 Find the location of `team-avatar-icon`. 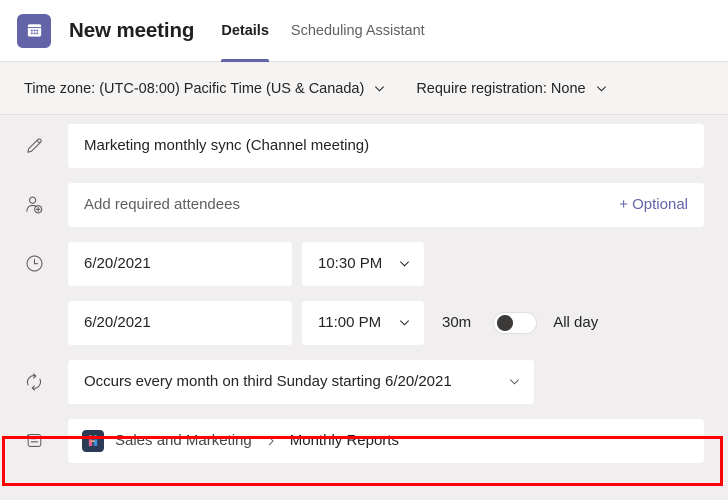

team-avatar-icon is located at coordinates (93, 440).